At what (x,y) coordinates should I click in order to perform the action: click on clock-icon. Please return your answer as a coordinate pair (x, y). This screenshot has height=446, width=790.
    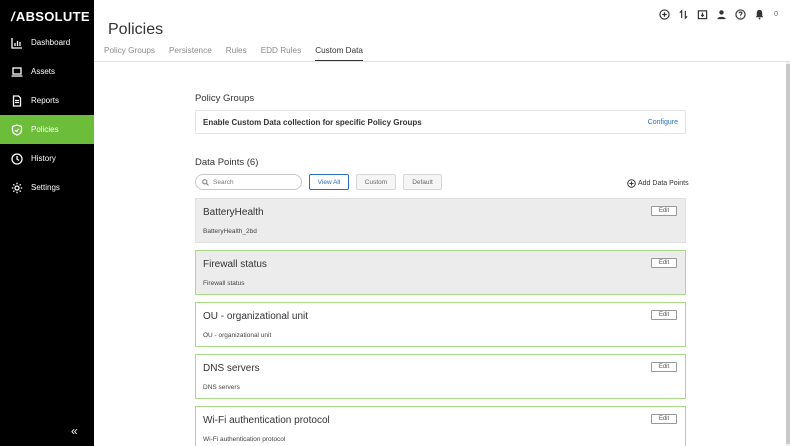
    Looking at the image, I should click on (17, 158).